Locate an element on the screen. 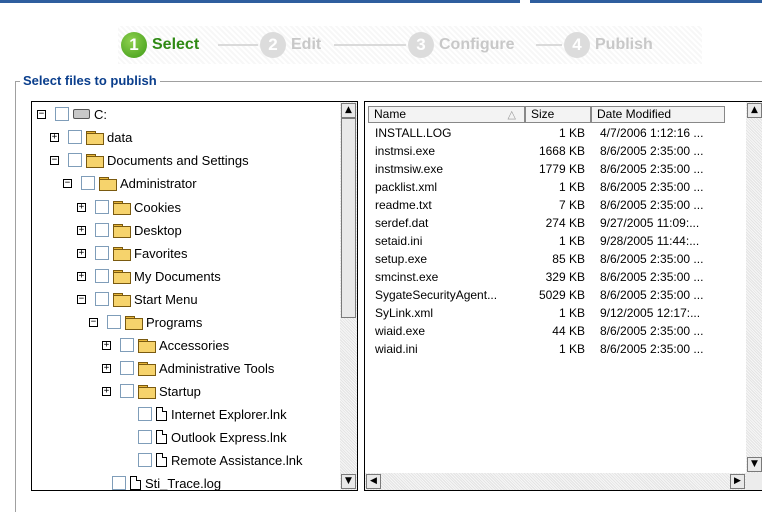  tree-item: − Administrator is located at coordinates (130, 183).